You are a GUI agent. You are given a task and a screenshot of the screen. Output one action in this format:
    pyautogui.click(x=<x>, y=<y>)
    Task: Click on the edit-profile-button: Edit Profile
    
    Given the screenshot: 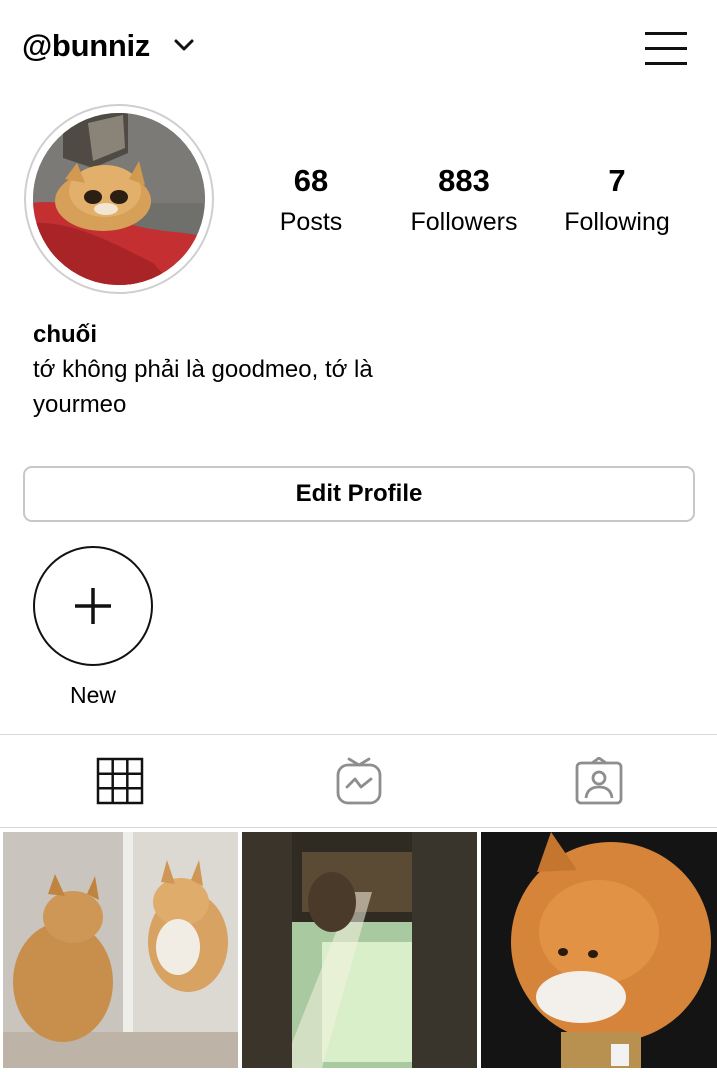 What is the action you would take?
    pyautogui.click(x=359, y=494)
    